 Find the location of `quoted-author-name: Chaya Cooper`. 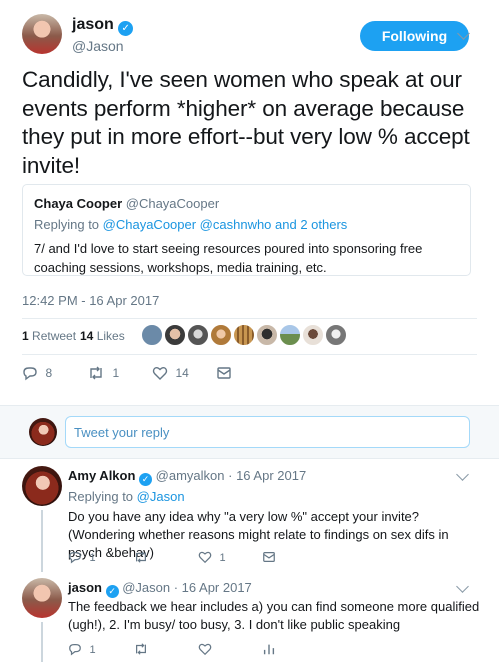

quoted-author-name: Chaya Cooper is located at coordinates (78, 203).